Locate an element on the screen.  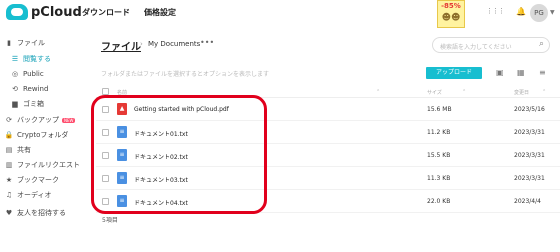
top-icons: ⋮⋮⋮ 🔔 ? is located at coordinates (506, 11).